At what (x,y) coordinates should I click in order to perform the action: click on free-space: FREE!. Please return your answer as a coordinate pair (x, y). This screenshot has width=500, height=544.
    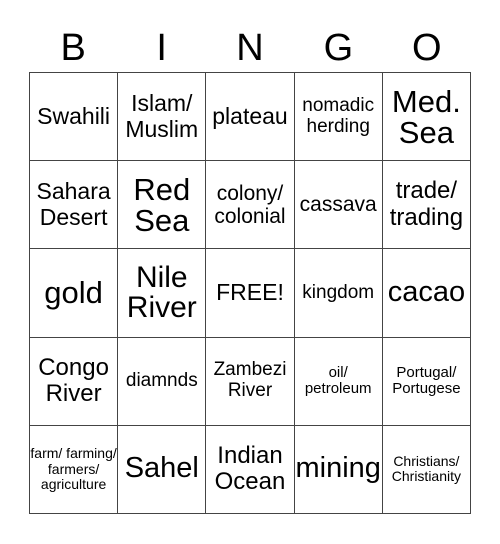
    Looking at the image, I should click on (250, 293).